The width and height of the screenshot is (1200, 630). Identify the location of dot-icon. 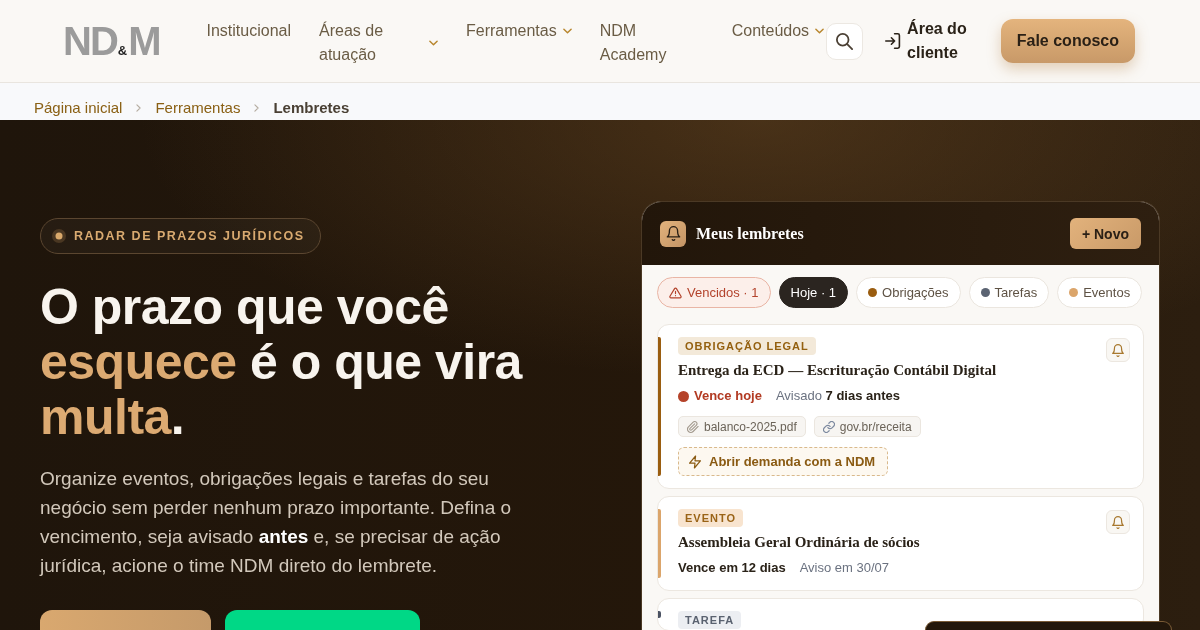
(59, 236).